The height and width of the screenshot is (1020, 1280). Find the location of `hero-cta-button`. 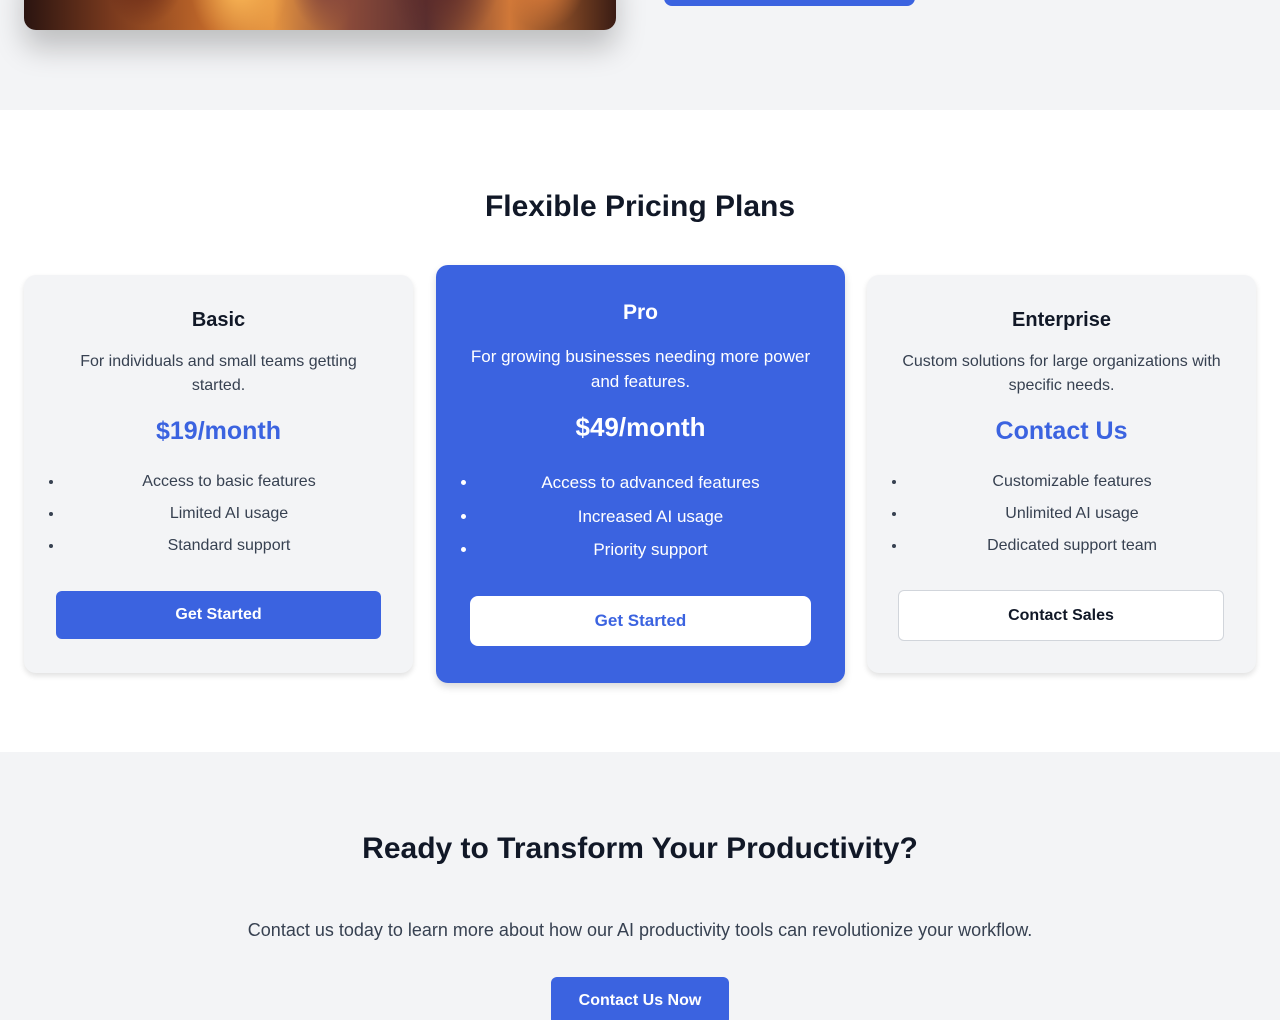

hero-cta-button is located at coordinates (789, 3).